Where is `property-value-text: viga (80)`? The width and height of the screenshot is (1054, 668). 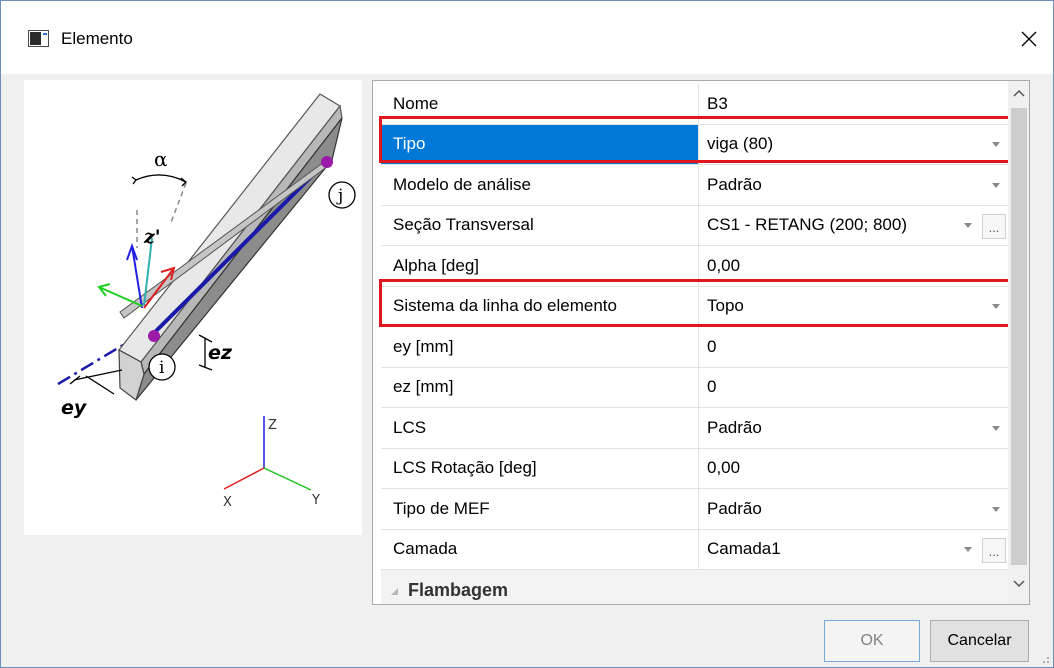
property-value-text: viga (80) is located at coordinates (740, 144).